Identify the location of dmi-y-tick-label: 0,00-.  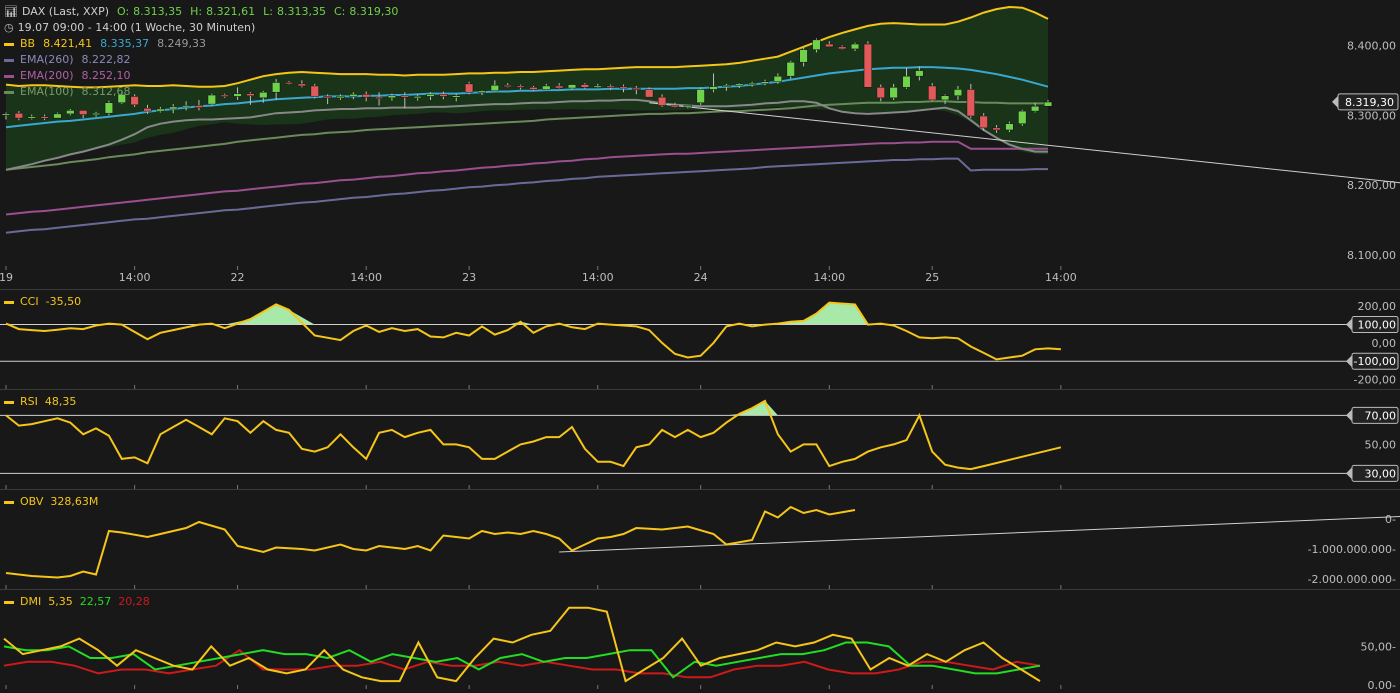
(1382, 684).